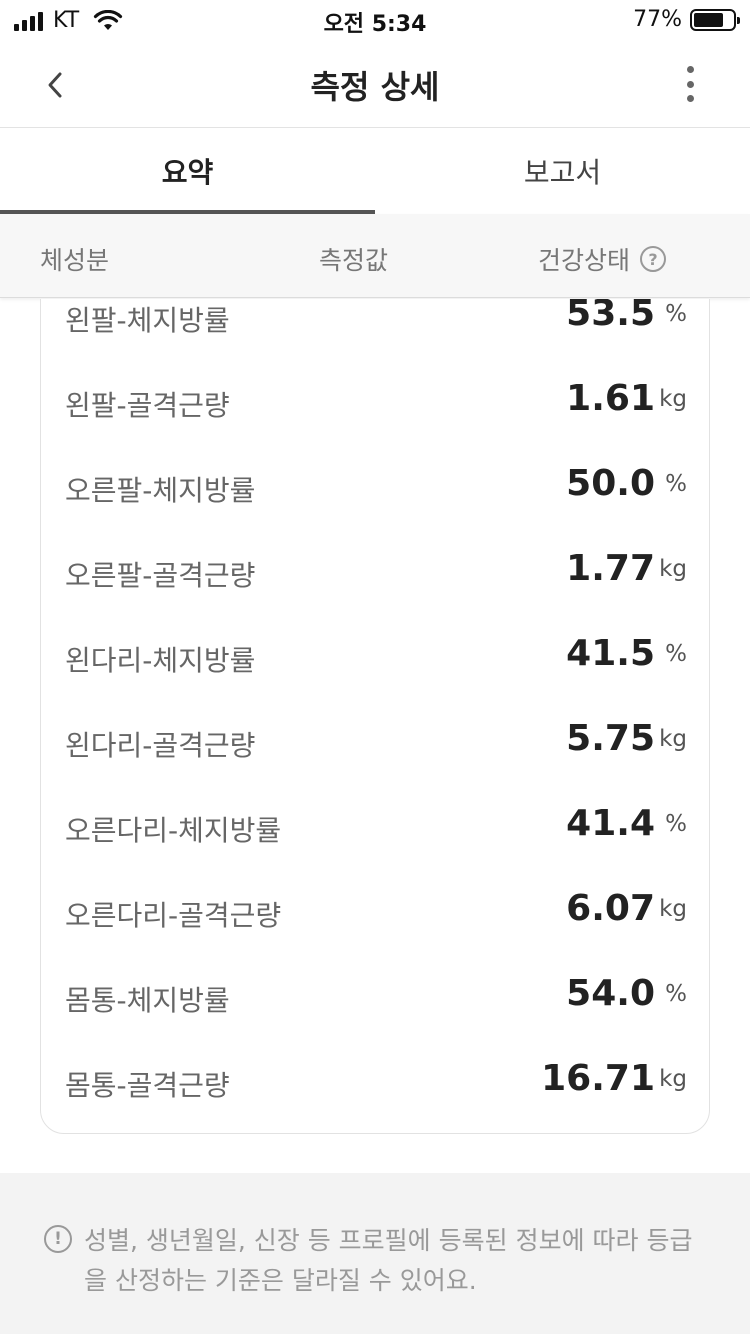 Image resolution: width=750 pixels, height=1334 pixels. What do you see at coordinates (376, 487) in the screenshot?
I see `list-item: 오른팔-체지방률 50.0 %` at bounding box center [376, 487].